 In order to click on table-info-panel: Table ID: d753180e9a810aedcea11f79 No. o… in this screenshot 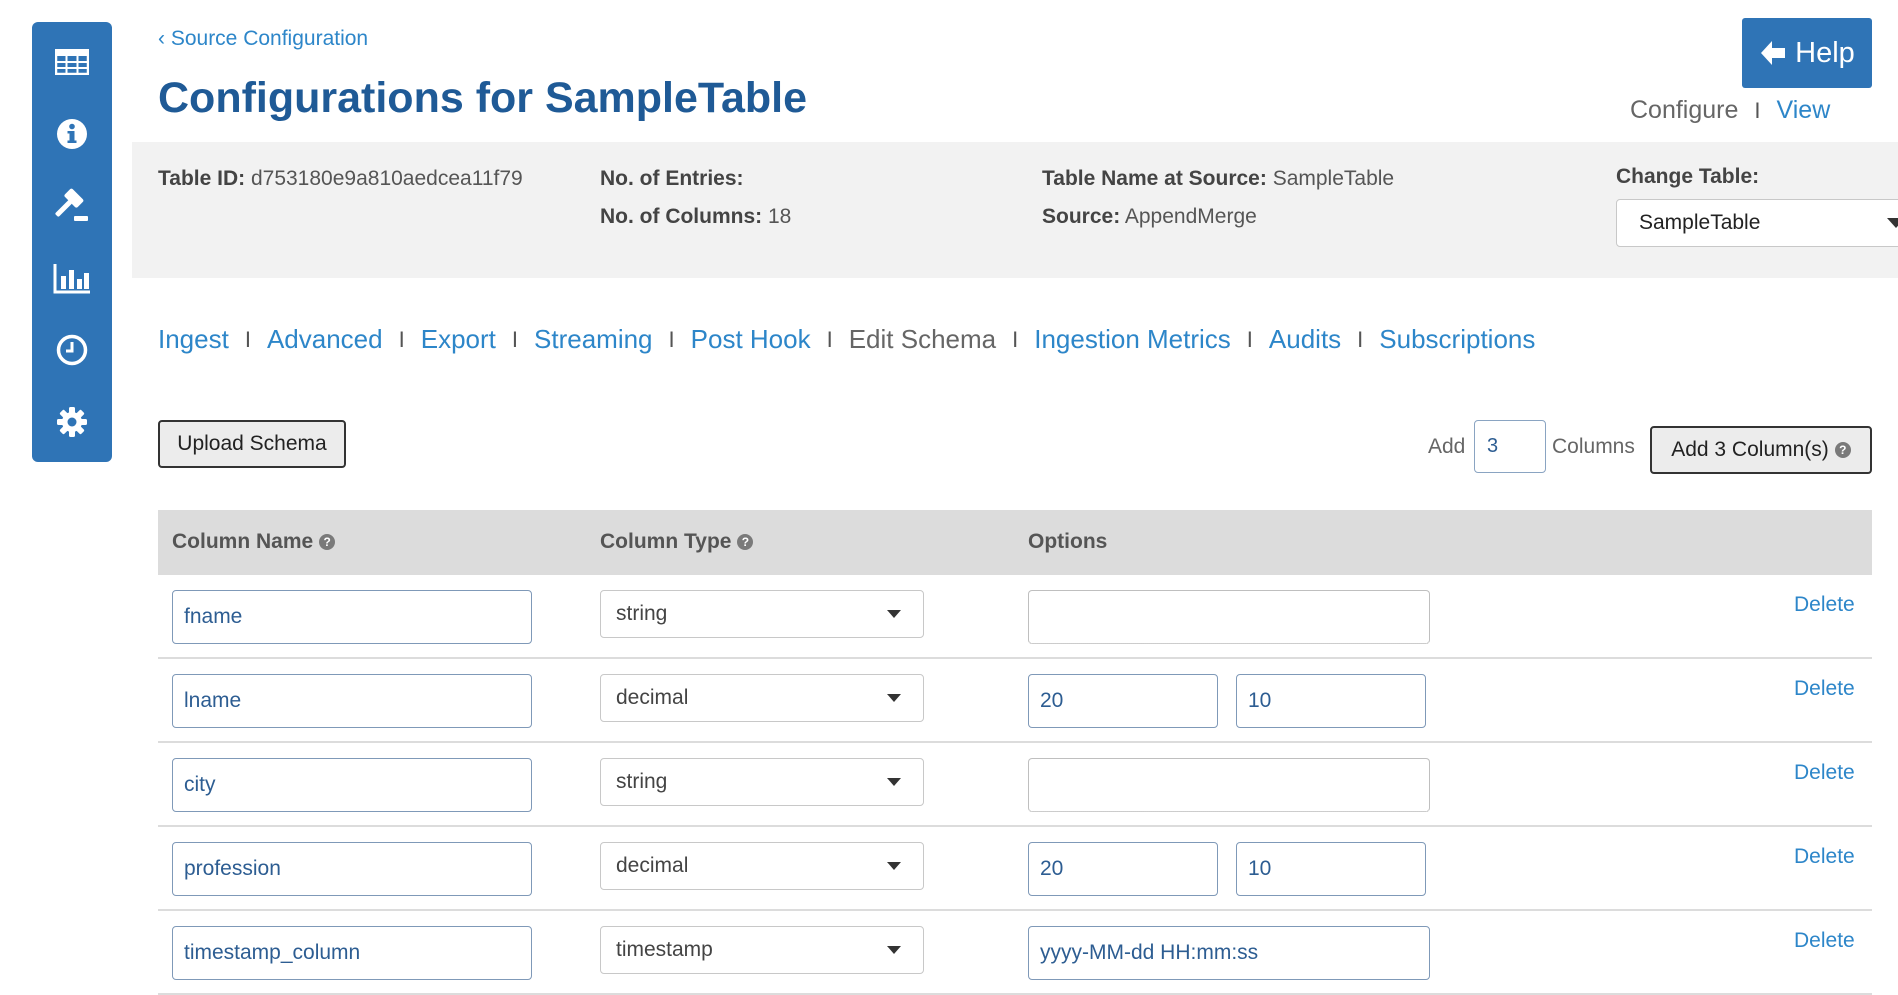, I will do `click(1015, 210)`.